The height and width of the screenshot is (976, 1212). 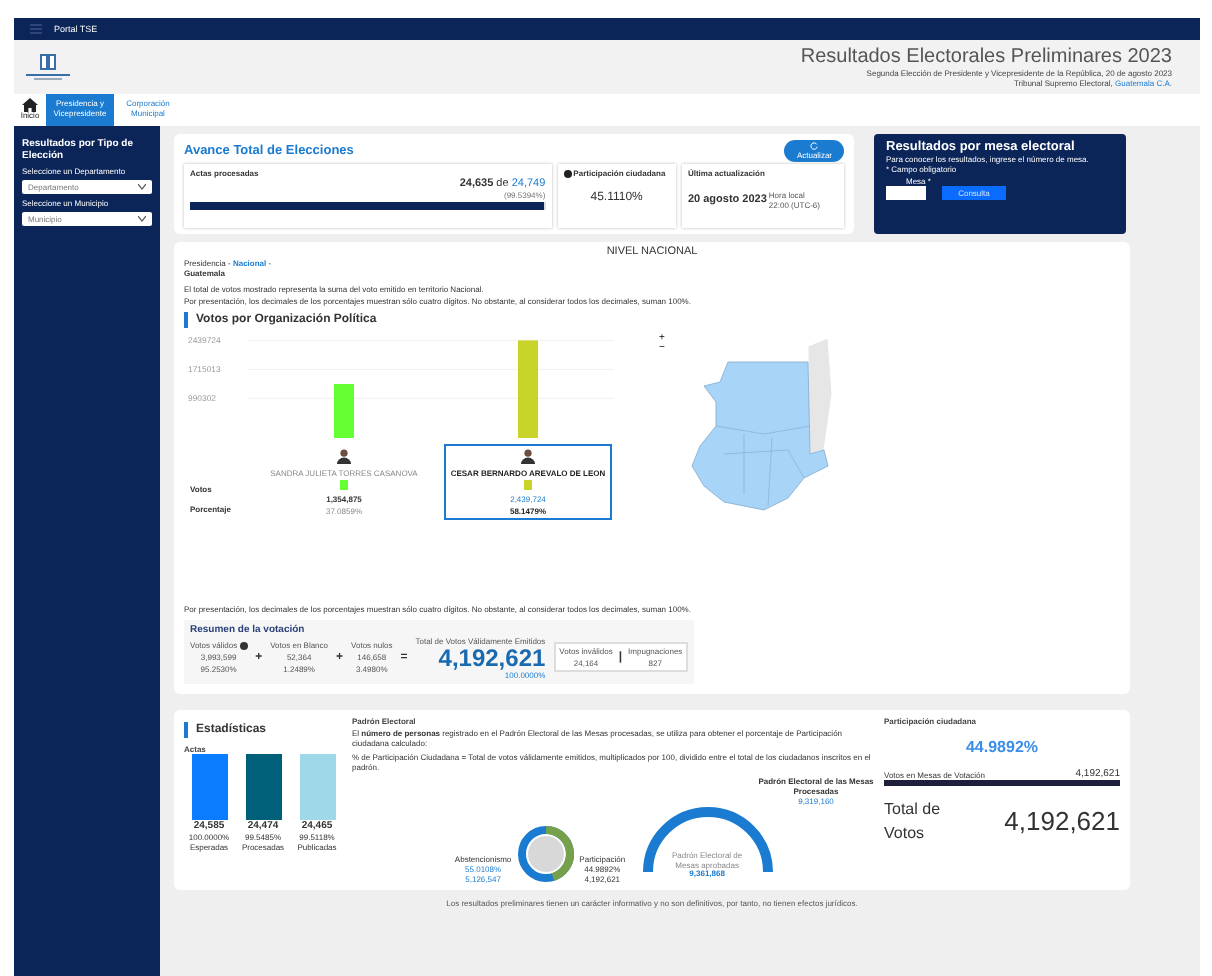 What do you see at coordinates (986, 57) in the screenshot?
I see `page-title: Resultados Electorales Preliminares 2023` at bounding box center [986, 57].